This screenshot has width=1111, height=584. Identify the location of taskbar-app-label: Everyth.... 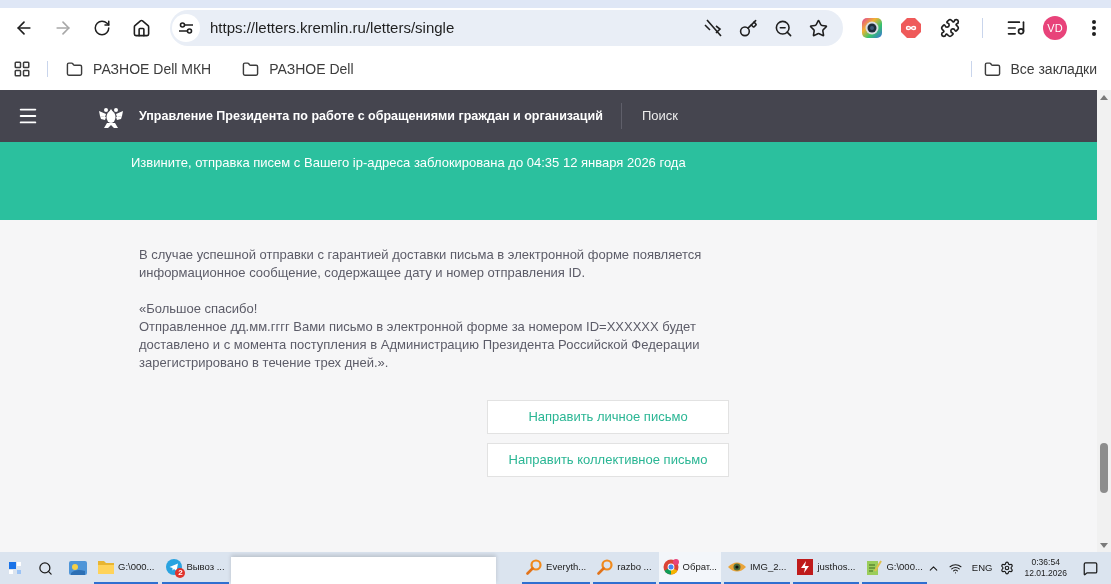
(566, 566).